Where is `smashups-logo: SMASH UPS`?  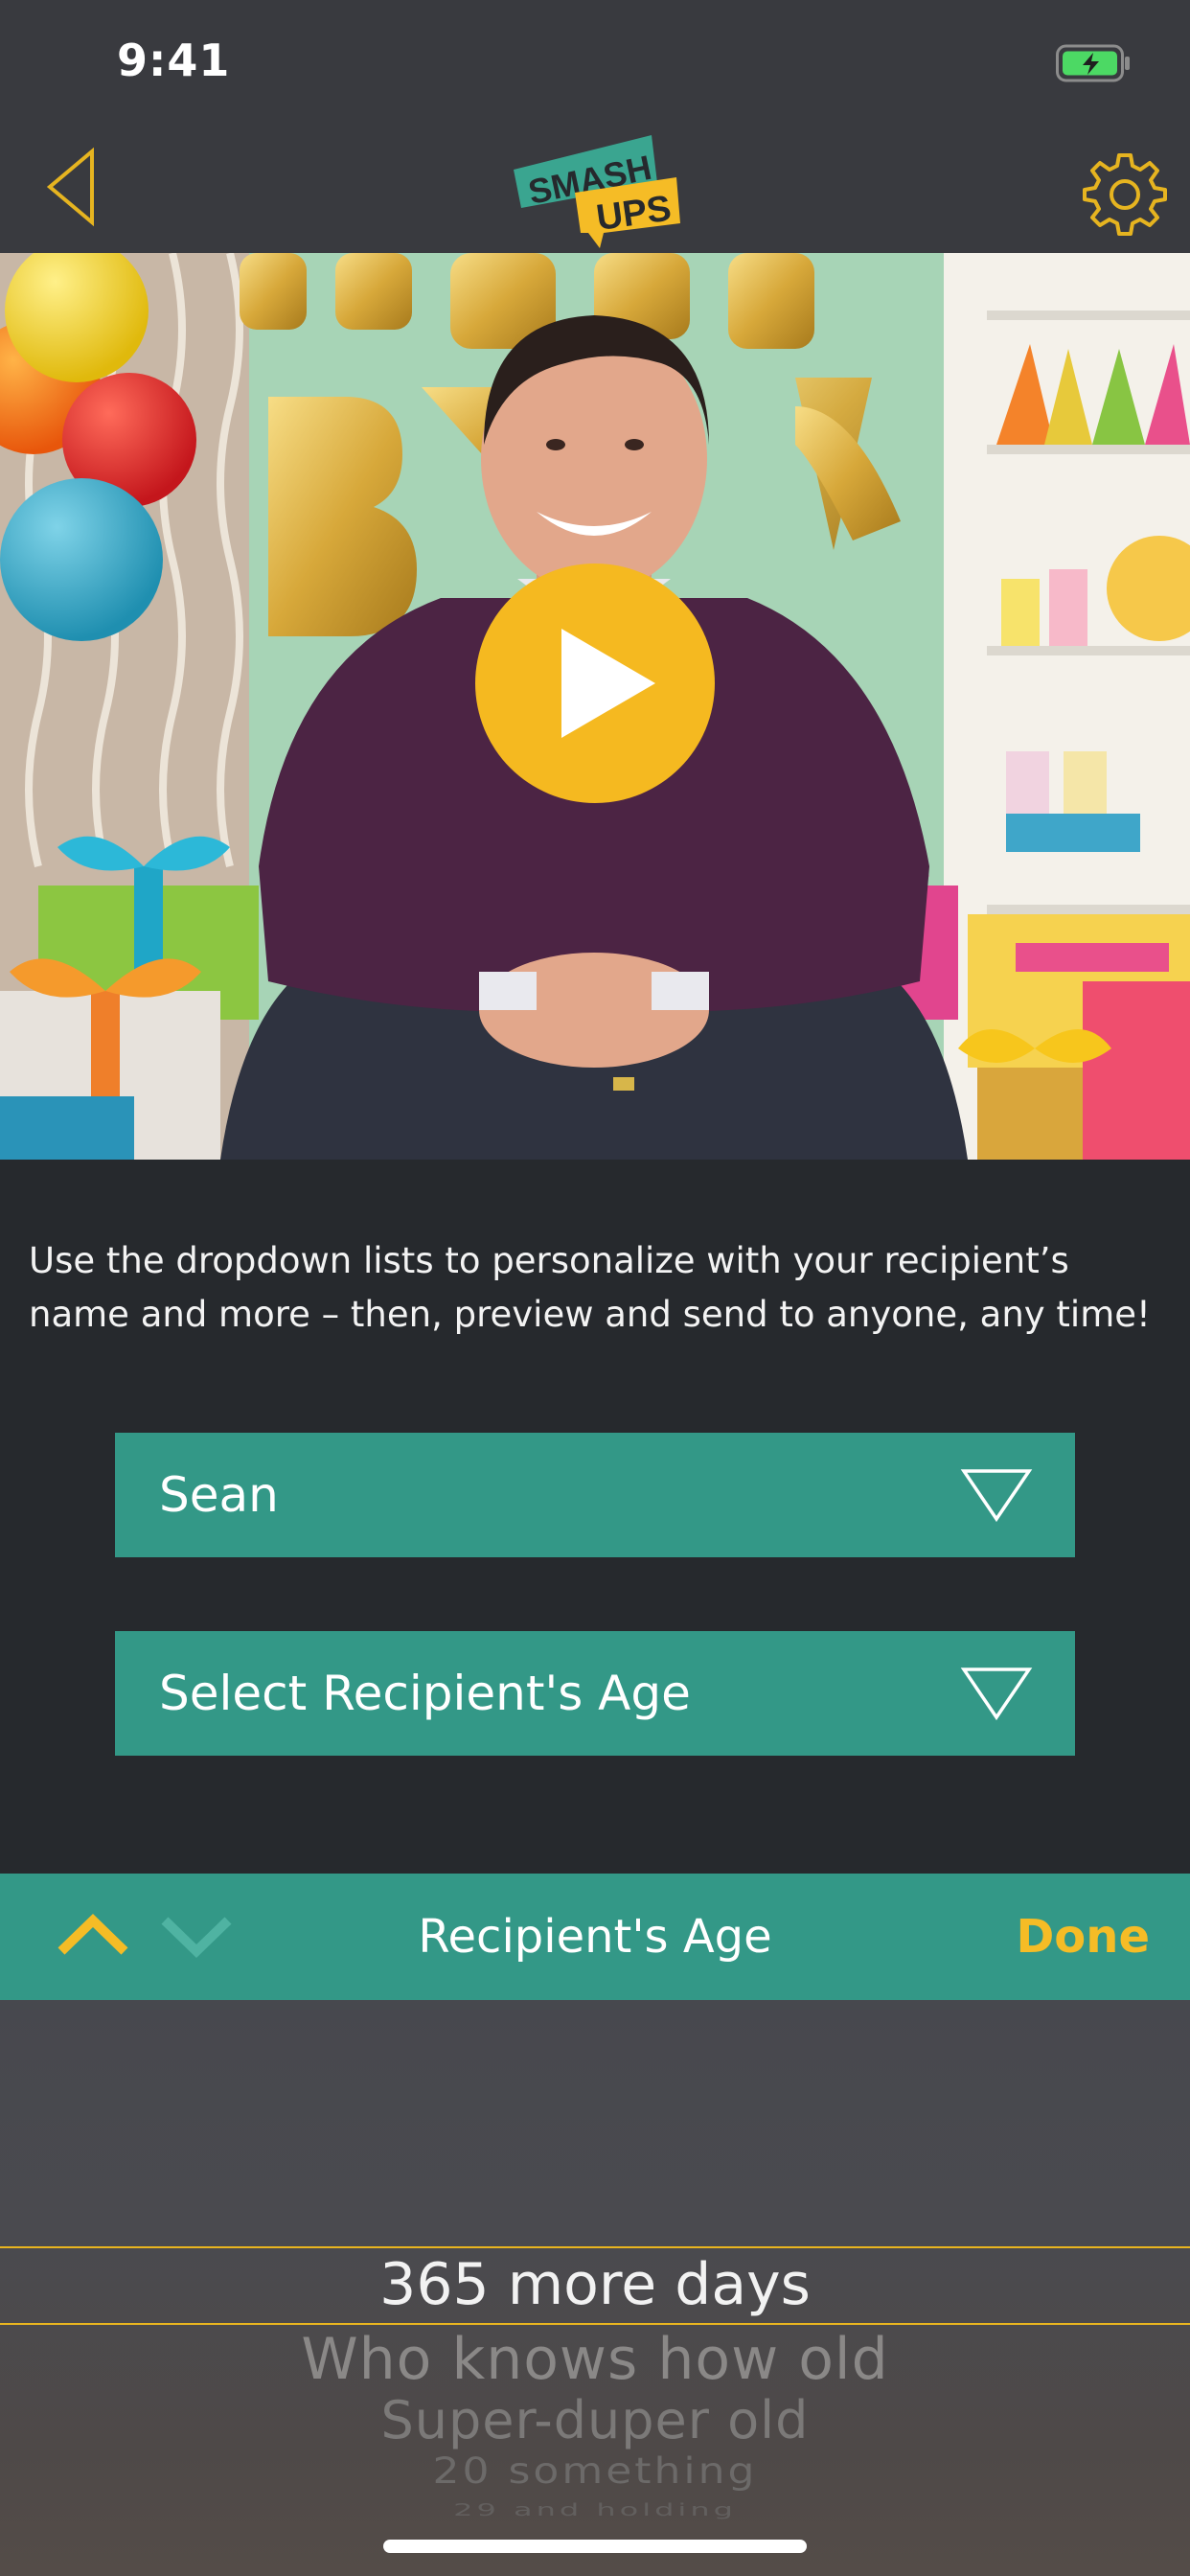
smashups-logo: SMASH UPS is located at coordinates (597, 191).